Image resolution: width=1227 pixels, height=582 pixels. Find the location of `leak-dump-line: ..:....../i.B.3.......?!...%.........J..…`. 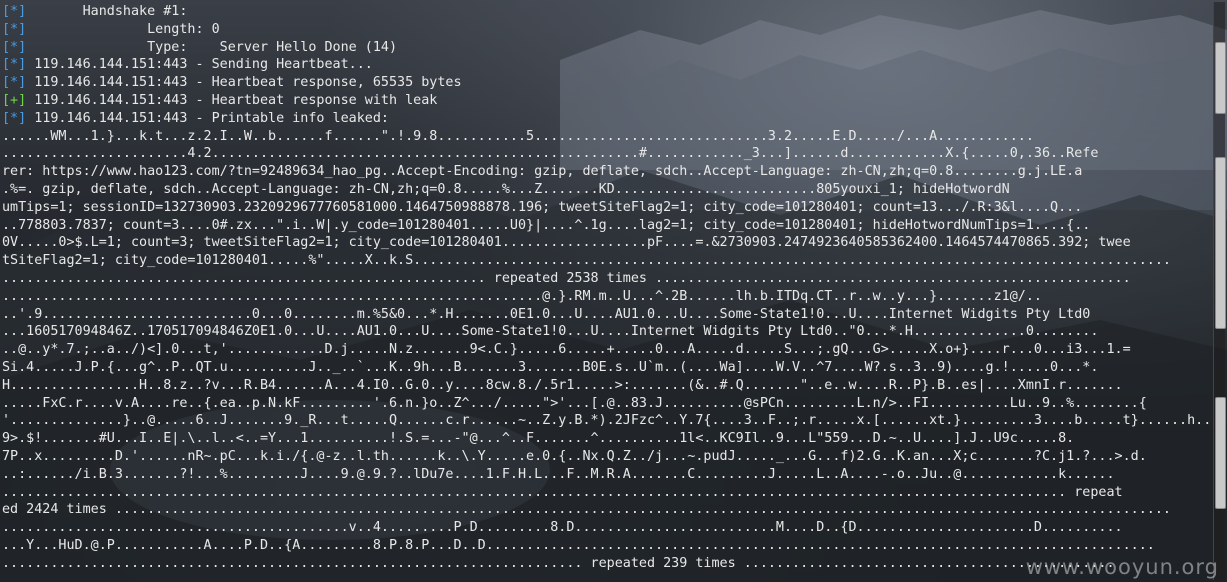

leak-dump-line: ..:....../i.B.3.......?!...%.........J..… is located at coordinates (558, 474).